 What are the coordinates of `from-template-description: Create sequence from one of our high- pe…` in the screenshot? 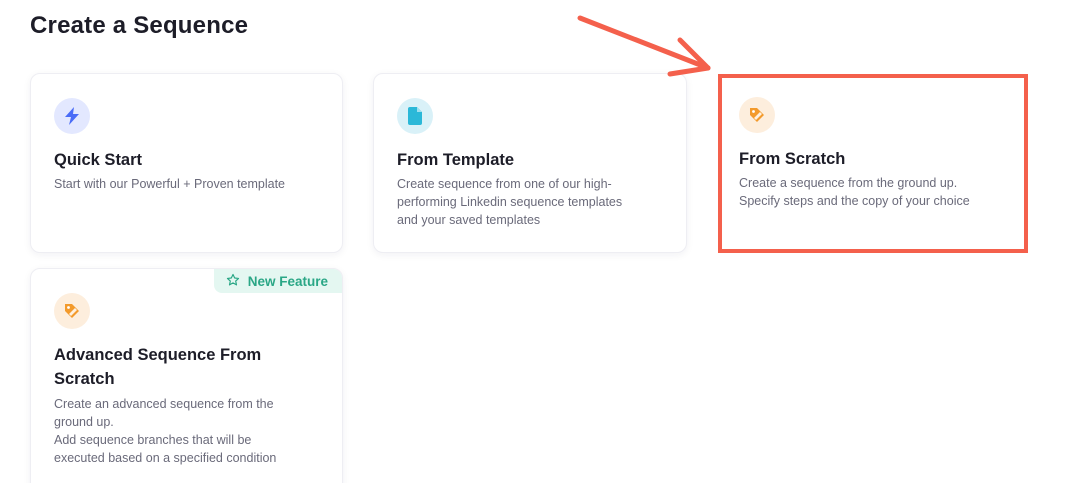 It's located at (510, 202).